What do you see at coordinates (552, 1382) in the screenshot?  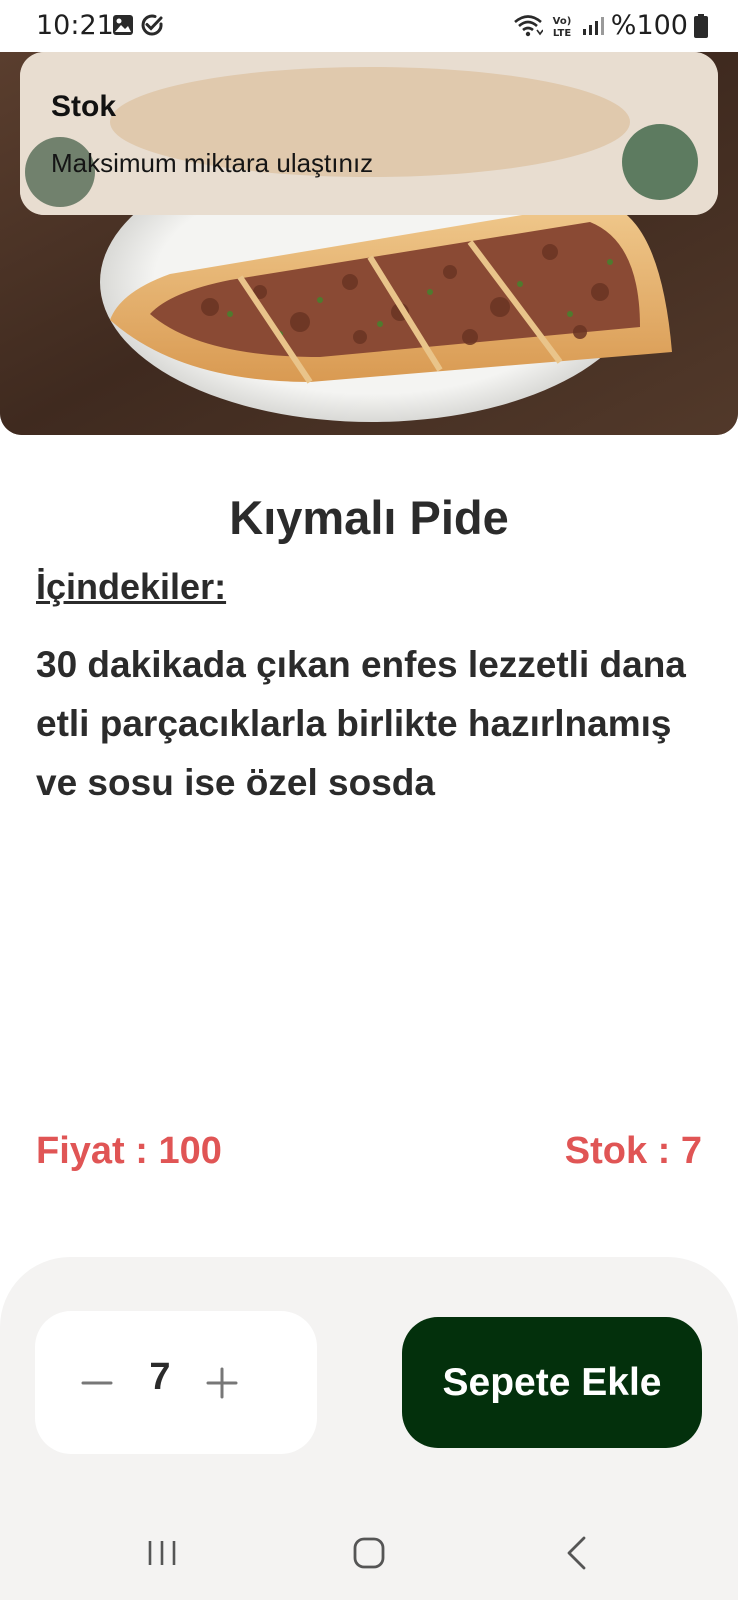 I see `add-to-cart-button: Sepete Ekle` at bounding box center [552, 1382].